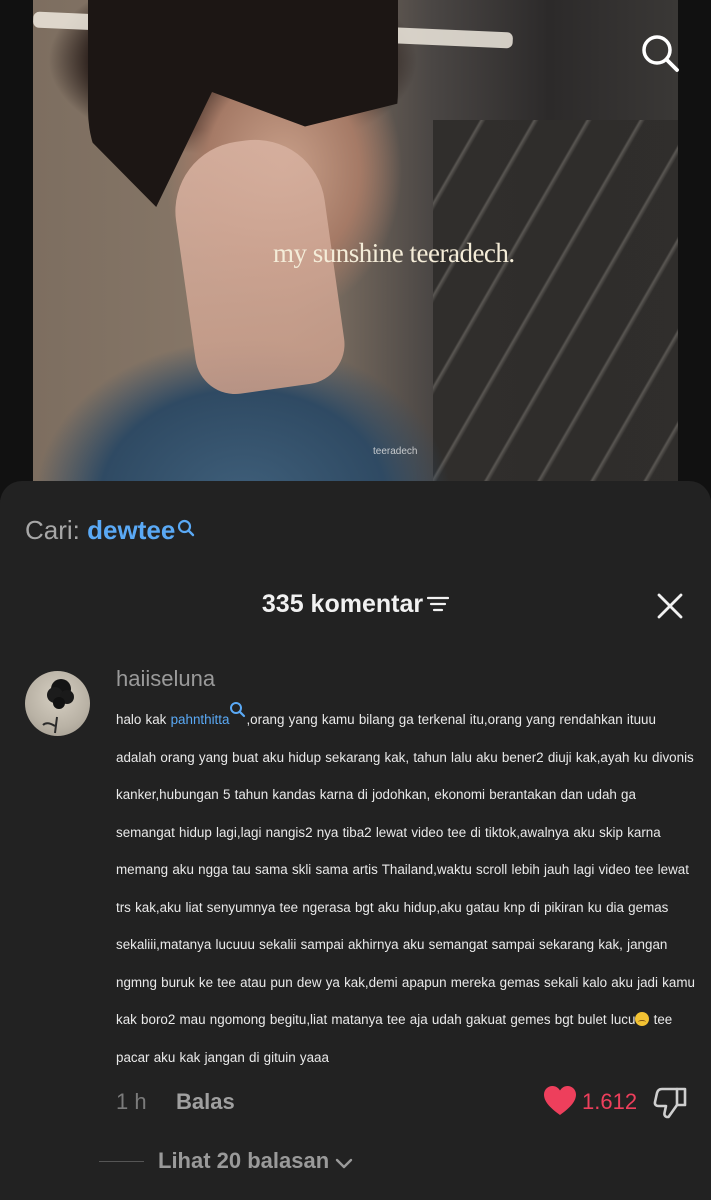 The width and height of the screenshot is (711, 1200). Describe the element at coordinates (244, 1160) in the screenshot. I see `view-replies-label: Lihat 20 balasan` at that location.